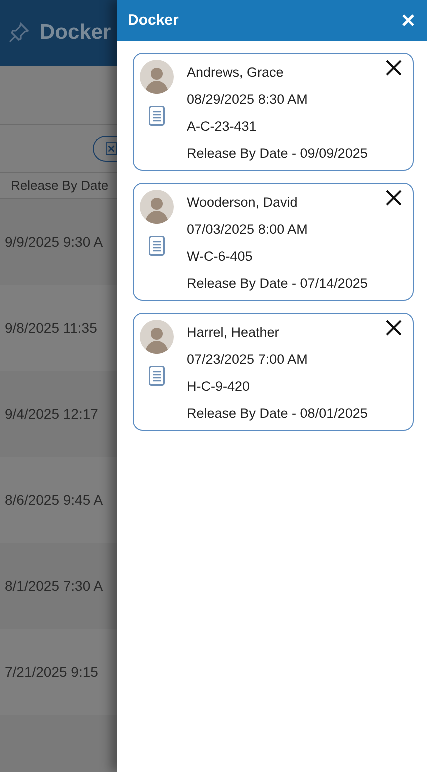 Image resolution: width=427 pixels, height=772 pixels. What do you see at coordinates (105, 149) in the screenshot?
I see `export-button` at bounding box center [105, 149].